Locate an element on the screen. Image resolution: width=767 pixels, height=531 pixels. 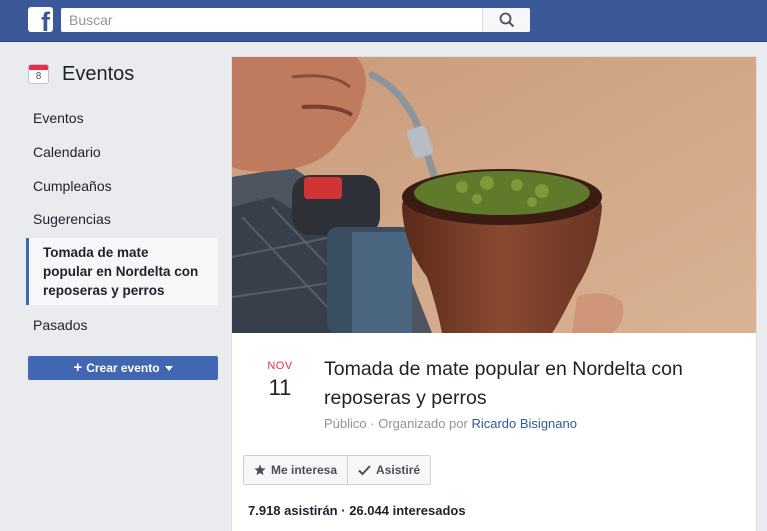
going-button: Asistiré is located at coordinates (388, 470).